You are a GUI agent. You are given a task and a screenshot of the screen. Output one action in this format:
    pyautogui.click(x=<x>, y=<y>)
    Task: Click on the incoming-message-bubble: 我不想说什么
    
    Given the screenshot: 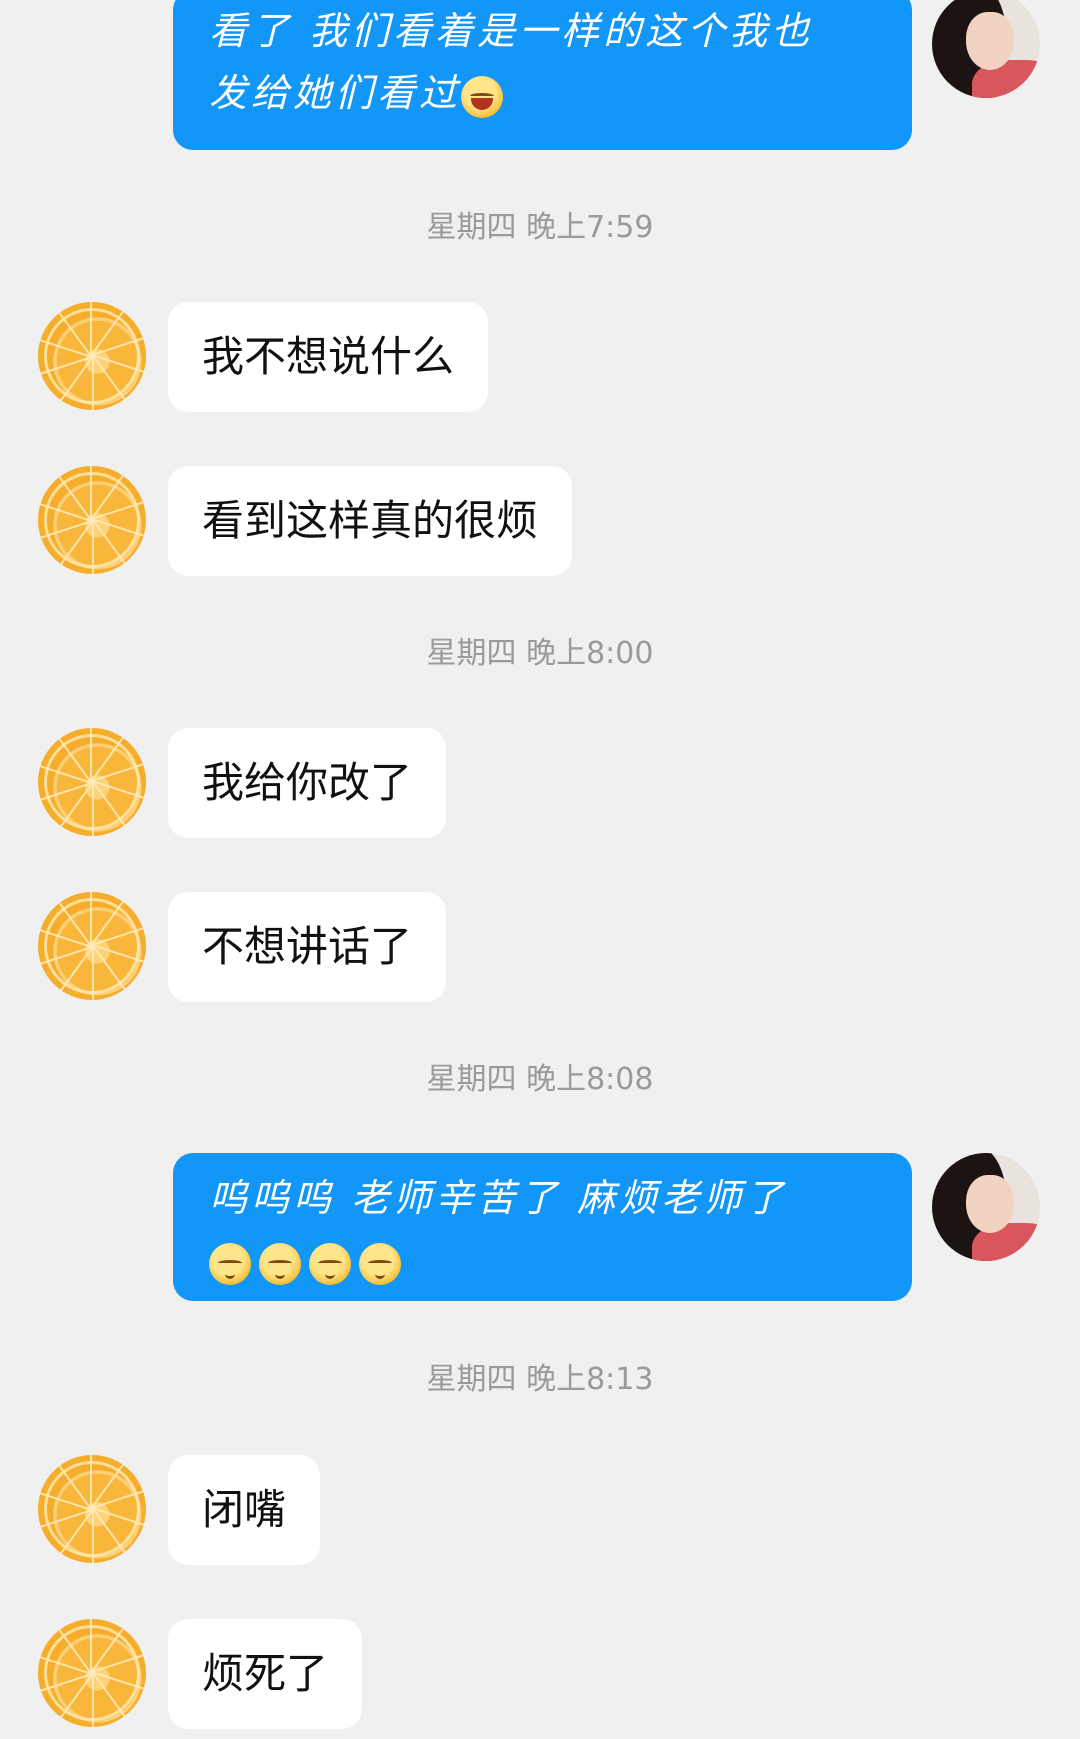 What is the action you would take?
    pyautogui.click(x=328, y=357)
    